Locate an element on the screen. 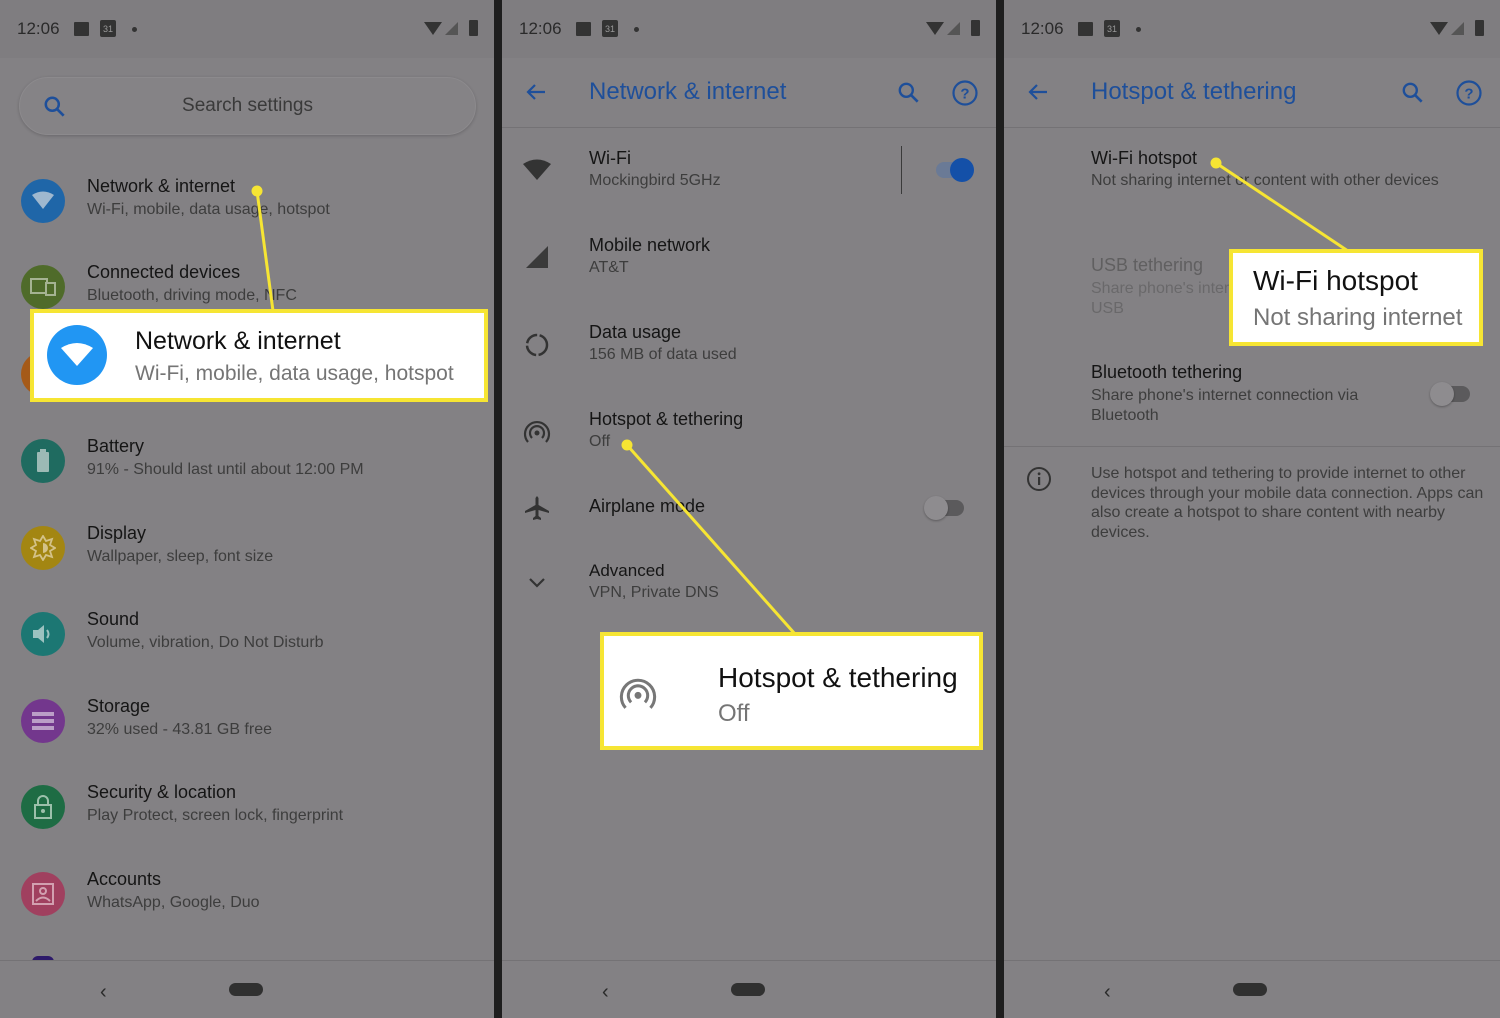 The height and width of the screenshot is (1018, 1500). item-subtitle: Wi-Fi, mobile, data usage, hotspot is located at coordinates (208, 209).